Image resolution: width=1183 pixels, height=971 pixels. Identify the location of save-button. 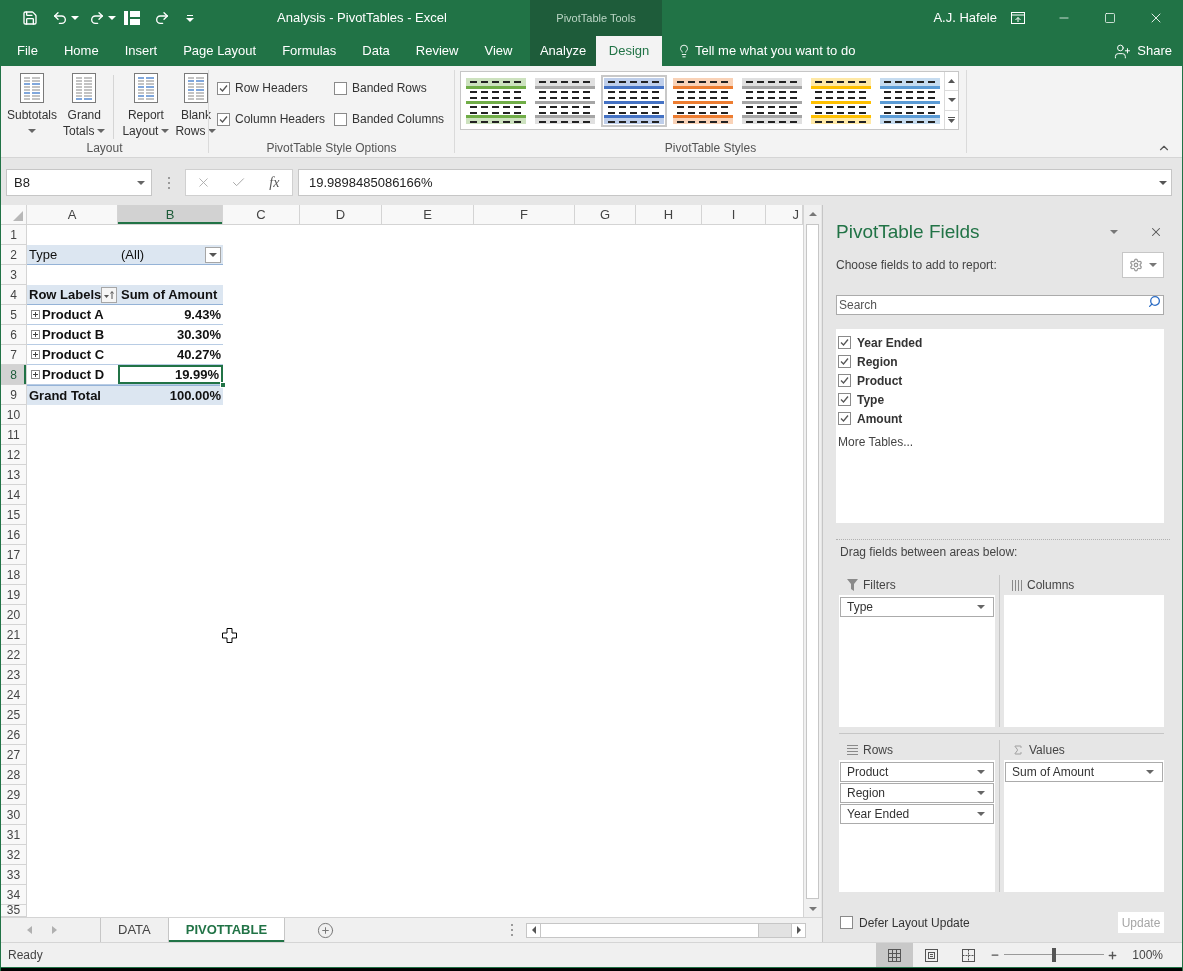
(30, 18).